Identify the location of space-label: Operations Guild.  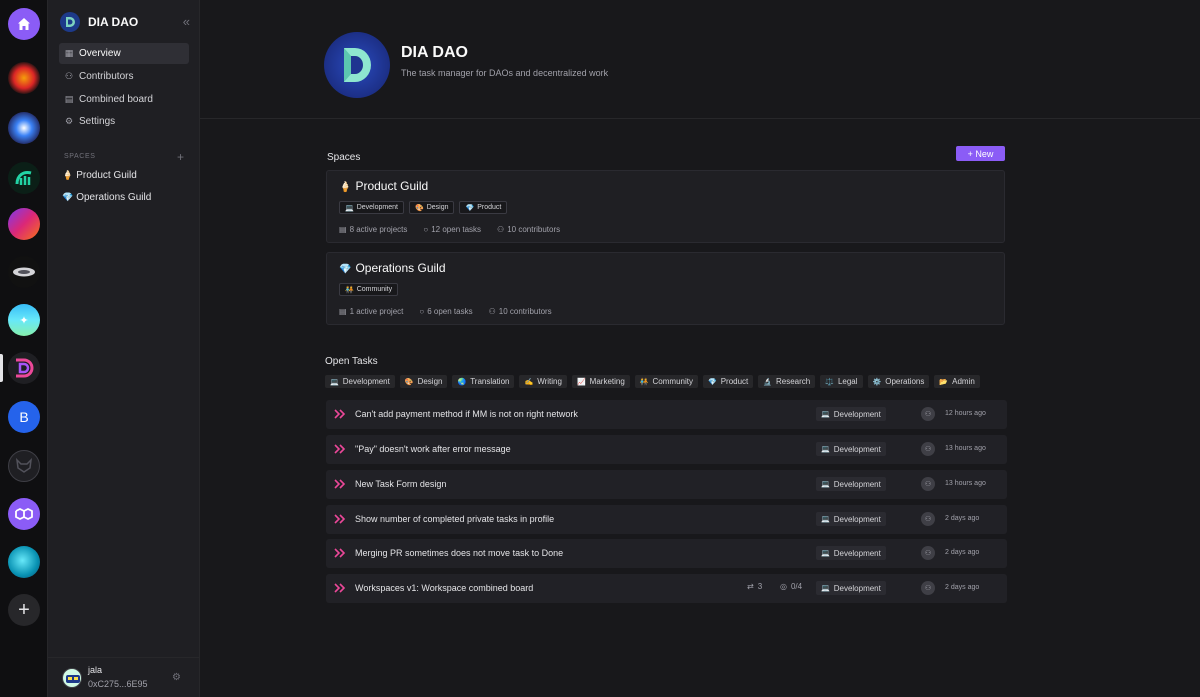
(114, 197).